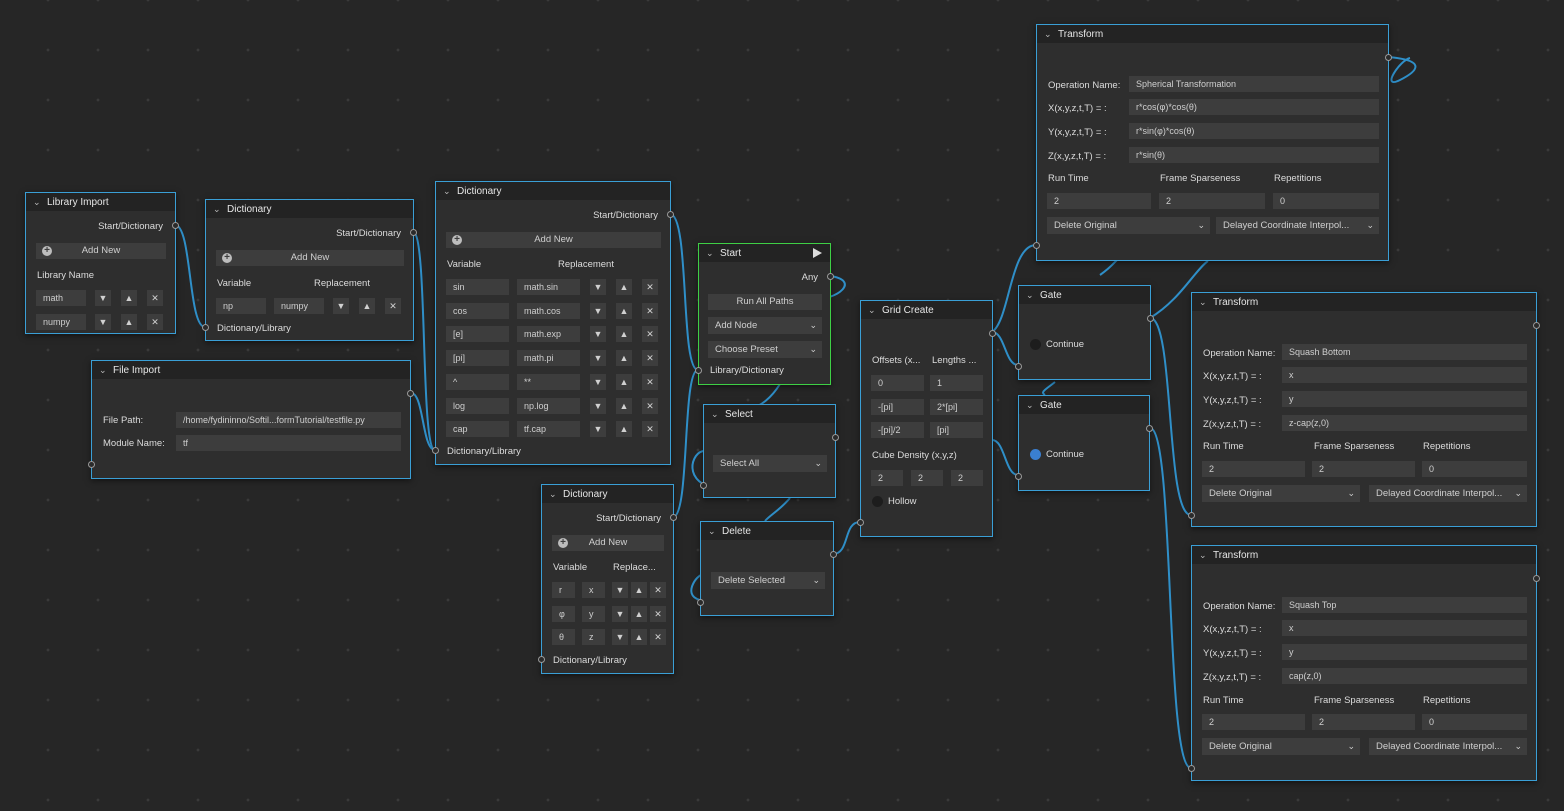  I want to click on replacement-field: tf.cap, so click(548, 429).